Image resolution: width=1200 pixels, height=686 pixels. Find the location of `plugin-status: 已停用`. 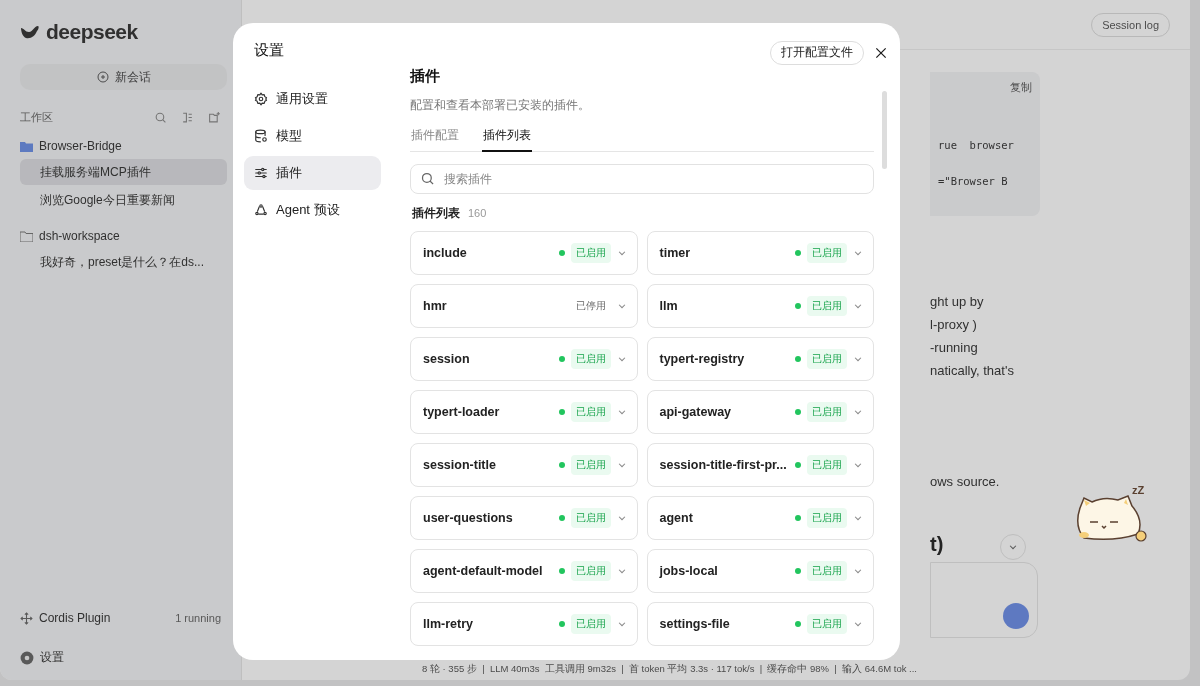

plugin-status: 已停用 is located at coordinates (590, 305).